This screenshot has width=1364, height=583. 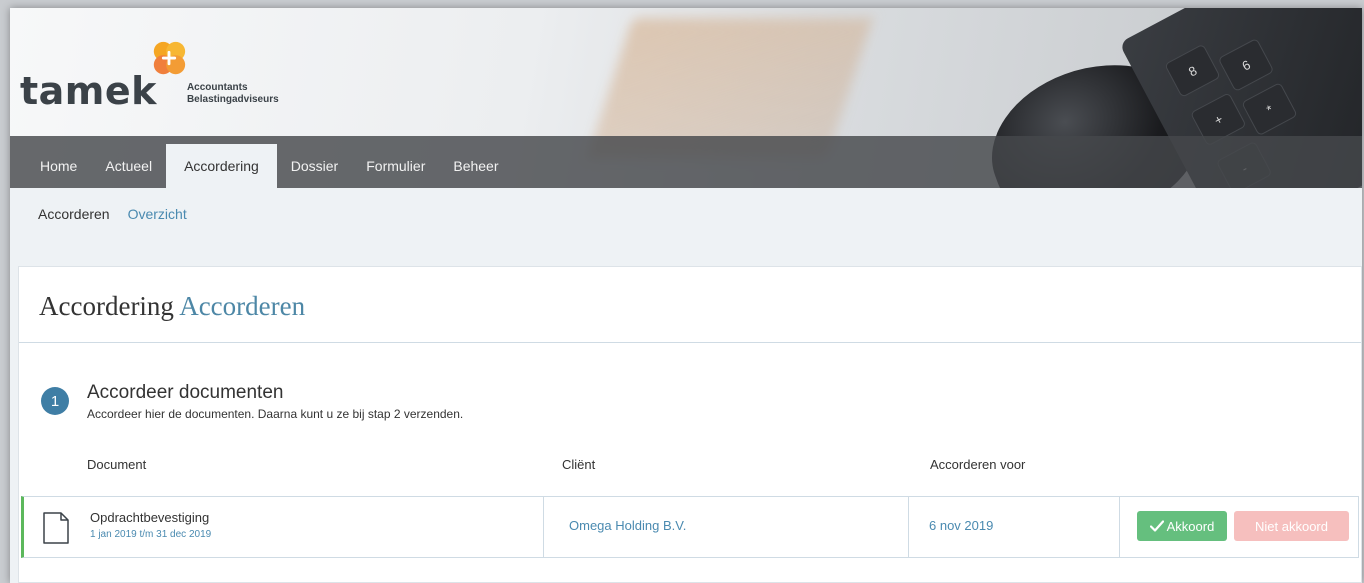 What do you see at coordinates (242, 306) in the screenshot?
I see `page-title-accent: Accorderen` at bounding box center [242, 306].